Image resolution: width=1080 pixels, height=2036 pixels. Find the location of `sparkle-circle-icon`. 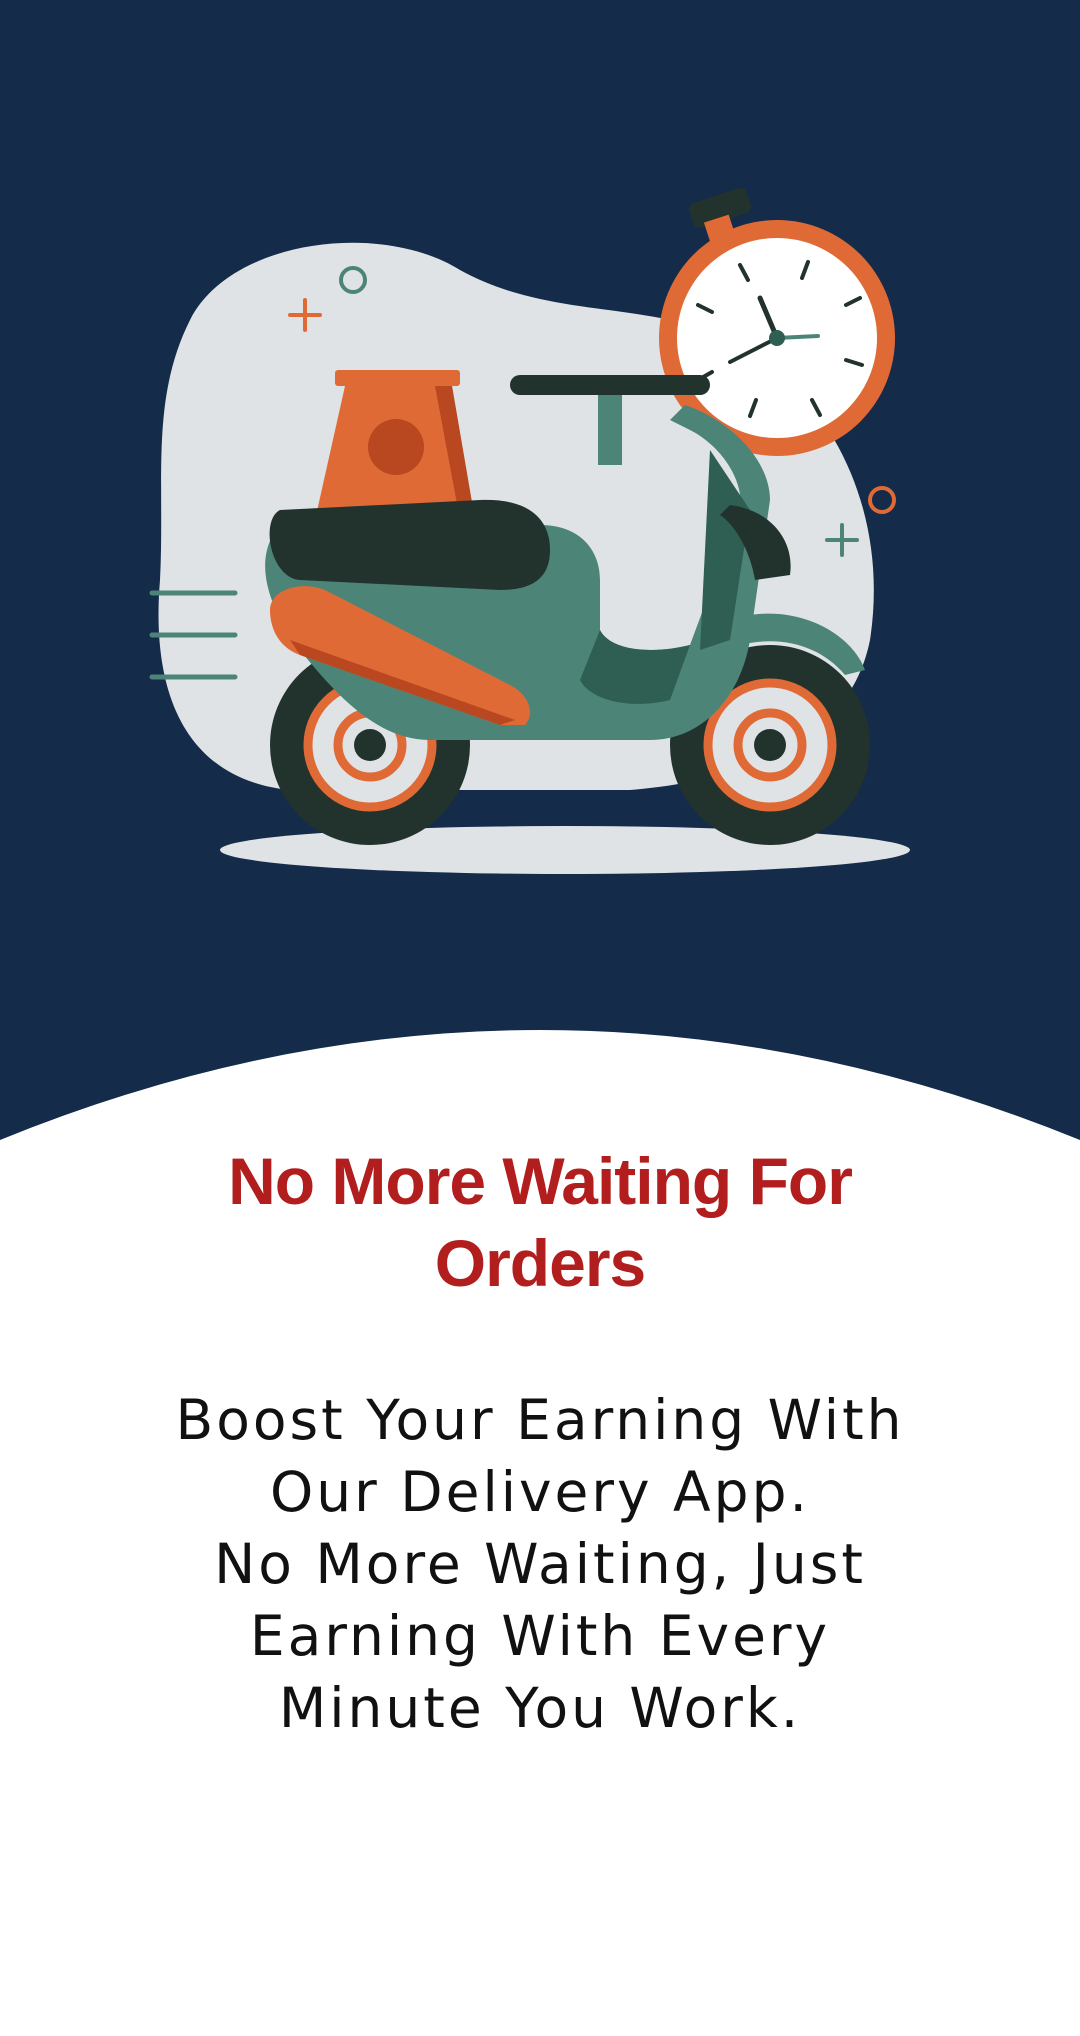

sparkle-circle-icon is located at coordinates (882, 500).